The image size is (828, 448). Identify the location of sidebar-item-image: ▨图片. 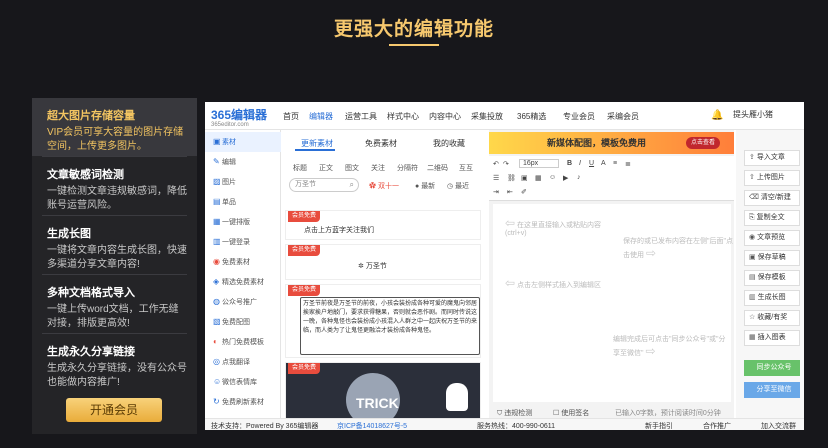
(243, 182).